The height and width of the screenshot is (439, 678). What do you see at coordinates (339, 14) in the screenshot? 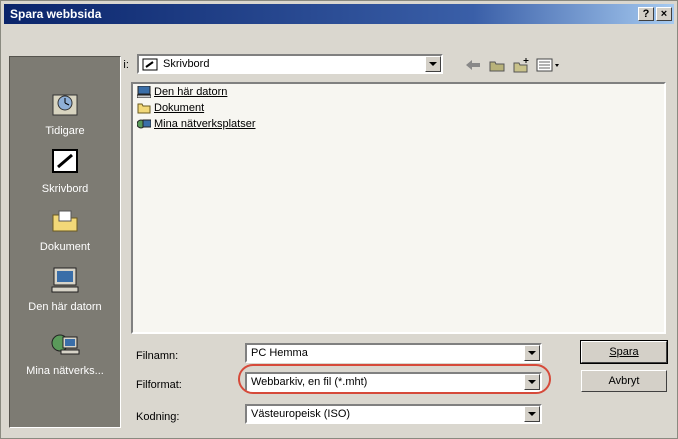
I see `title-bar: Spara webbsida ? ×` at bounding box center [339, 14].